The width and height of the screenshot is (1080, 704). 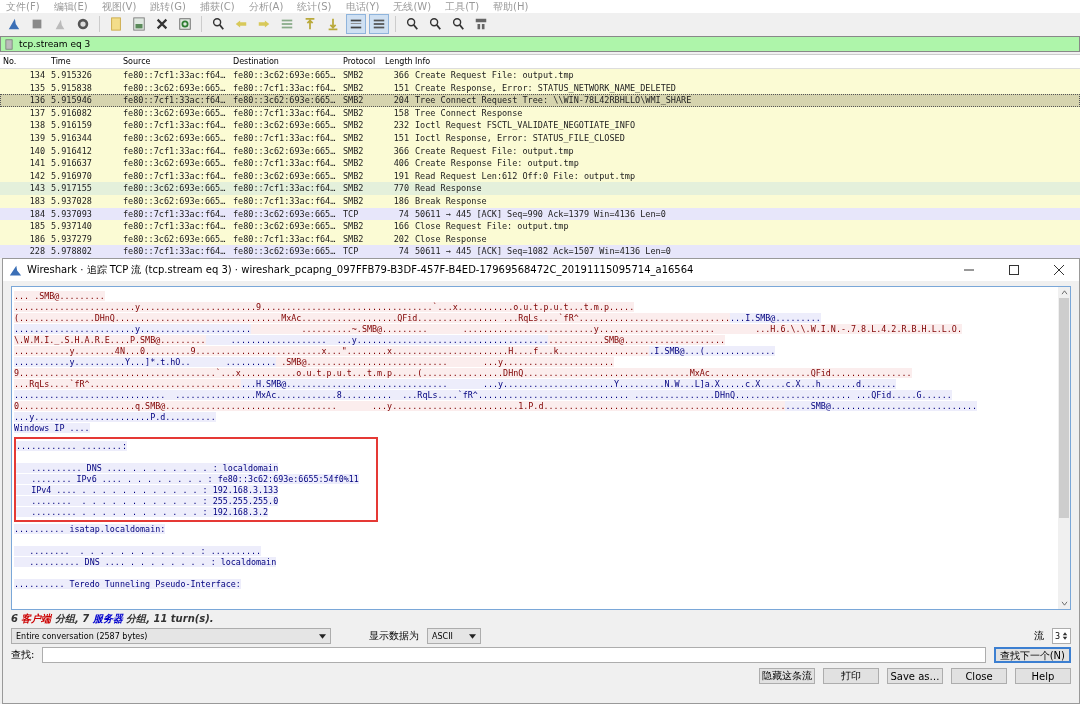 What do you see at coordinates (187, 479) in the screenshot?
I see `stream-text: ........ IPv6 .... . . . . . . . . : fe80::3c62:693e:6655:54f0%11` at bounding box center [187, 479].